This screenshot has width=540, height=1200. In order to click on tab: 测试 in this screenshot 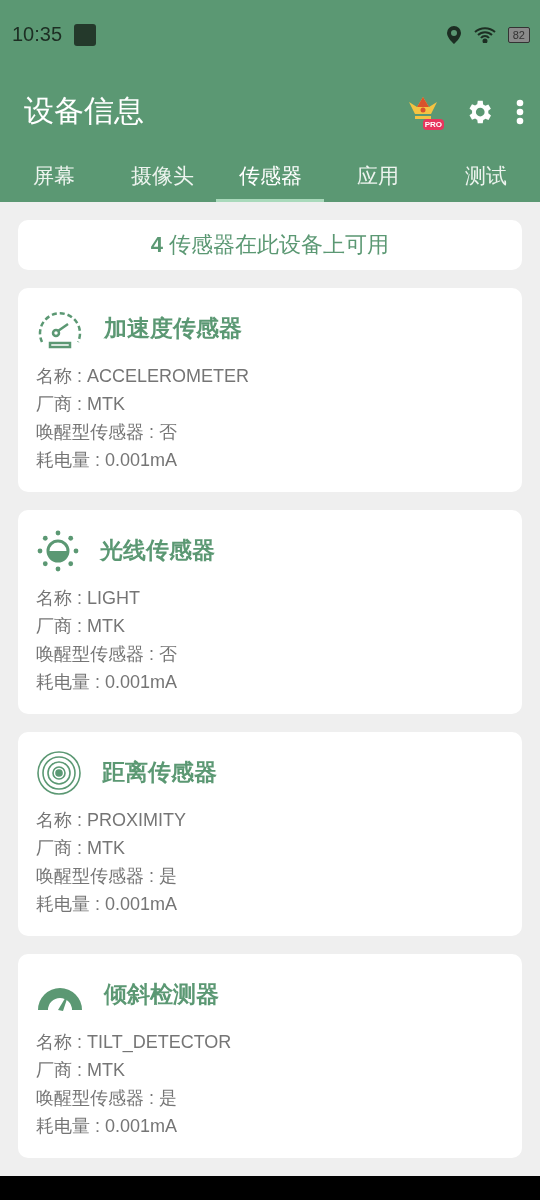, I will do `click(486, 177)`.